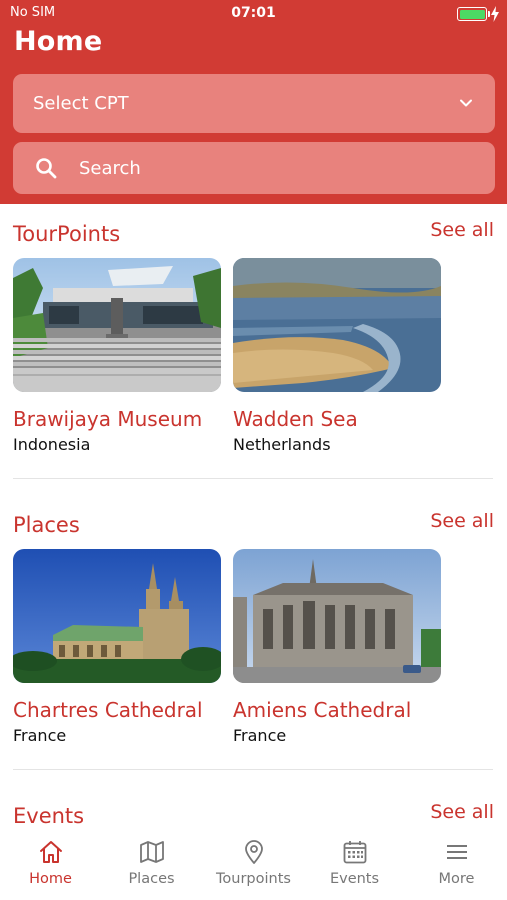 The height and width of the screenshot is (900, 507). Describe the element at coordinates (50, 879) in the screenshot. I see `tab-label: Home` at that location.